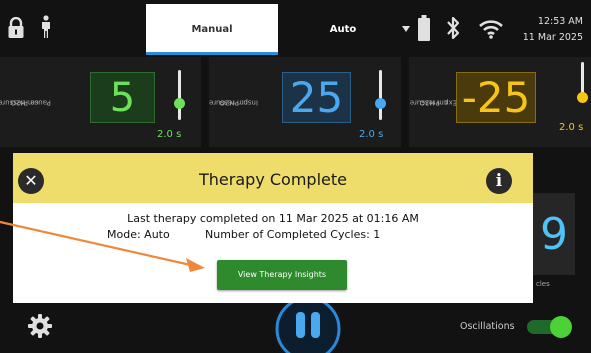 This screenshot has height=353, width=591. Describe the element at coordinates (554, 234) in the screenshot. I see `cycle-count-display: 9` at that location.